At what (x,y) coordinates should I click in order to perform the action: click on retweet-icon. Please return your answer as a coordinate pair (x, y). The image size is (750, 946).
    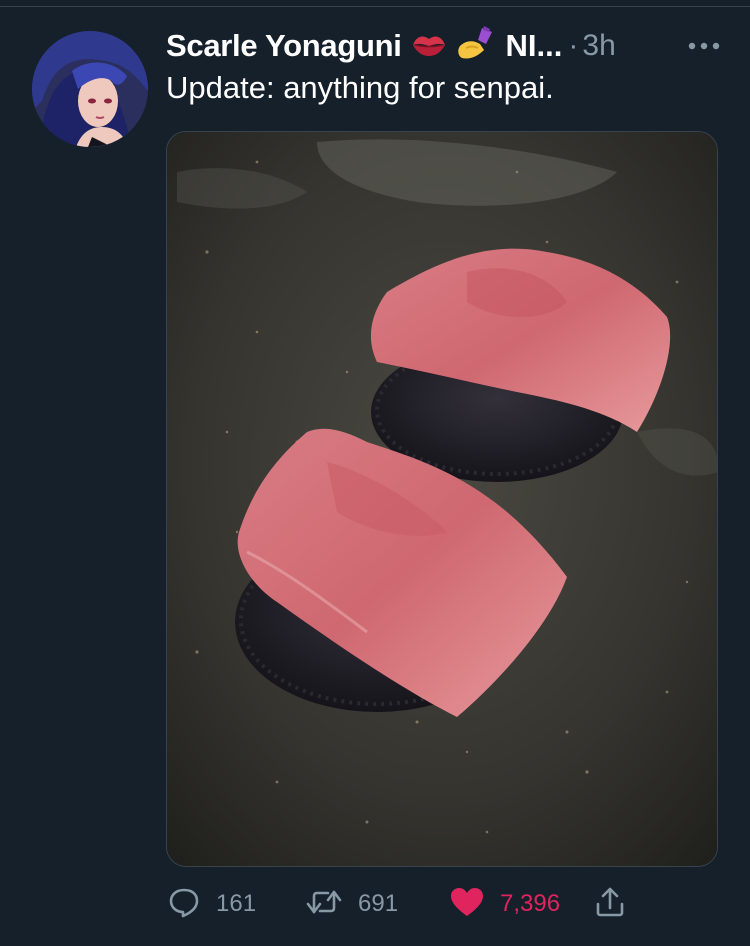
    Looking at the image, I should click on (324, 904).